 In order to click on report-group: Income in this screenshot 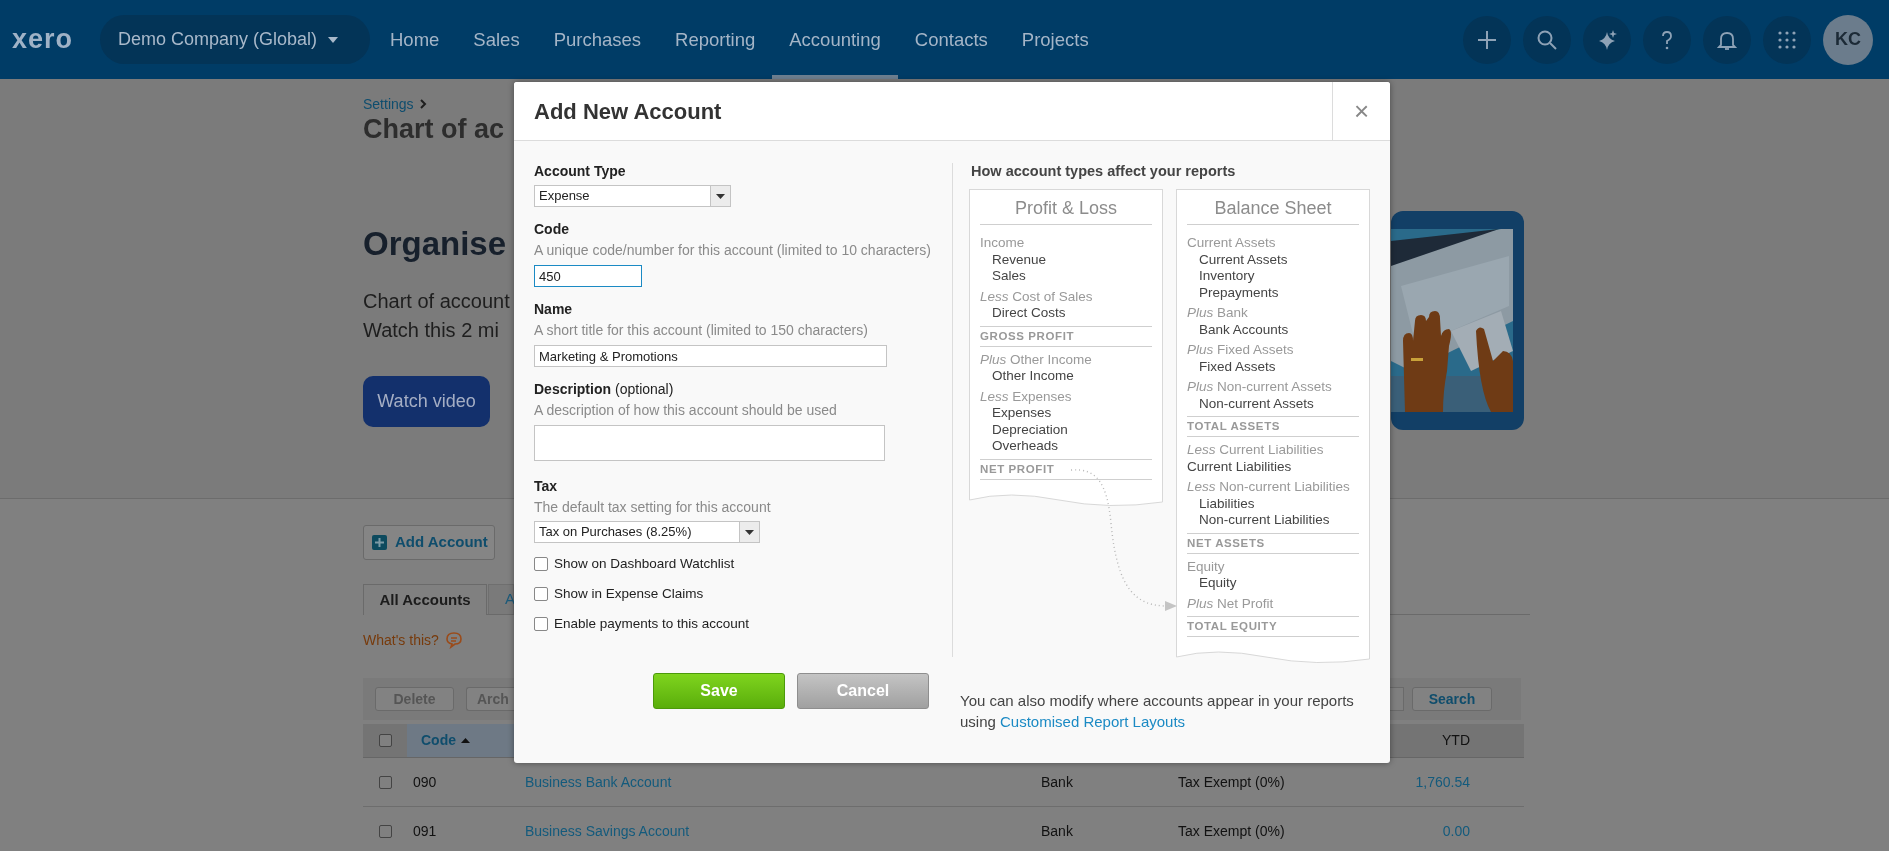, I will do `click(1066, 243)`.